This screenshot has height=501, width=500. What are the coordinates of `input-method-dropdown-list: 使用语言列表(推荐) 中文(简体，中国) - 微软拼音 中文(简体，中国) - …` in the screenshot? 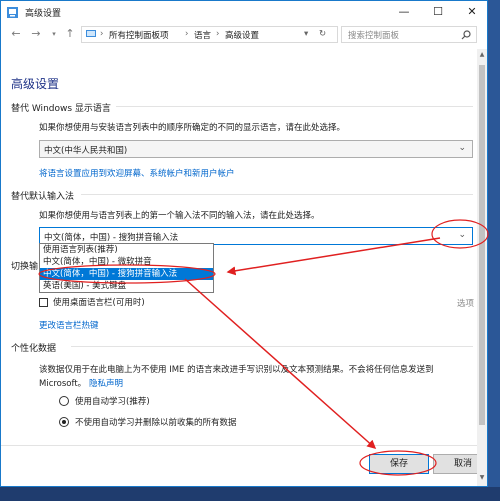 It's located at (126, 268).